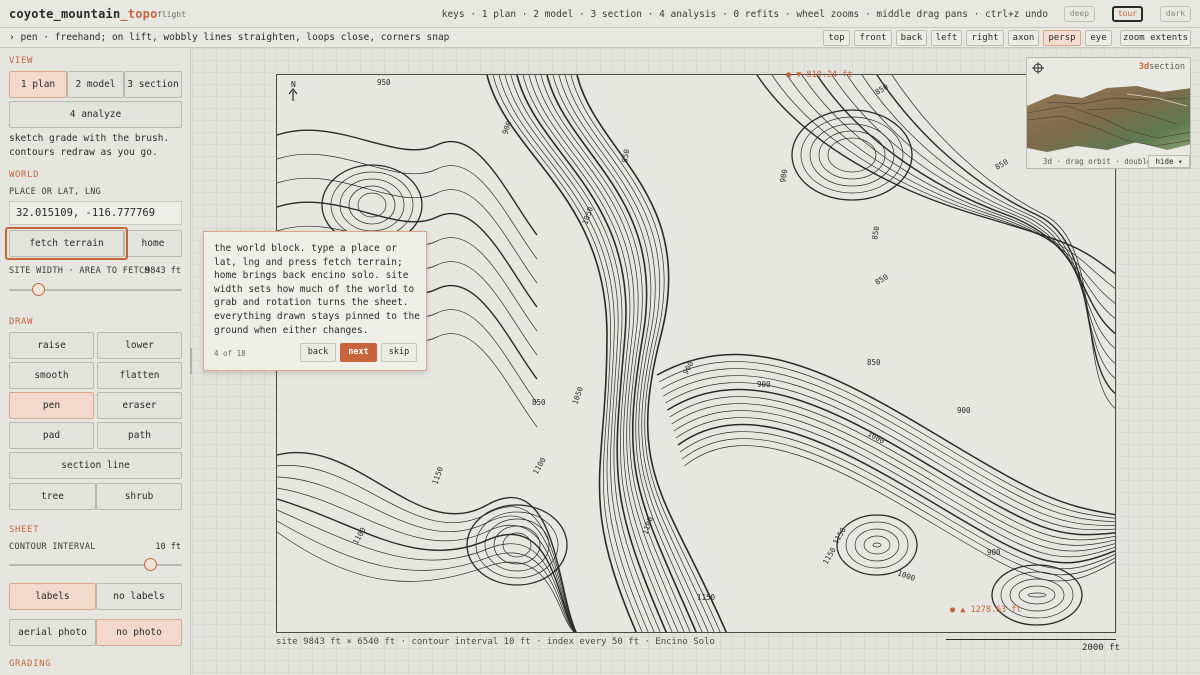  Describe the element at coordinates (153, 84) in the screenshot. I see `section-tab: 3 section` at that location.